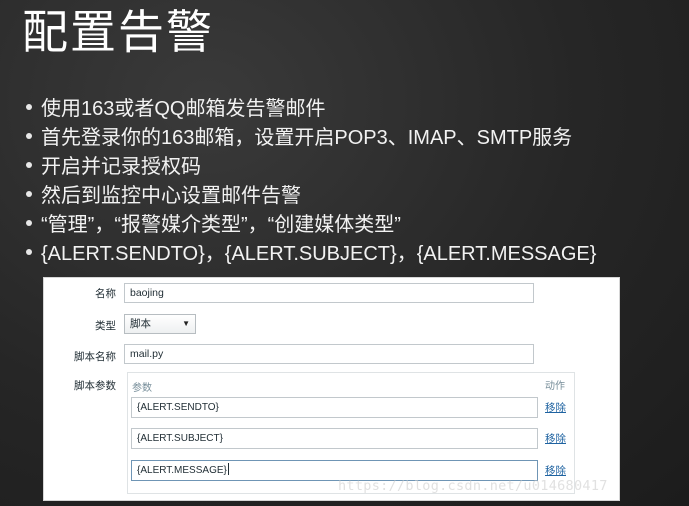 The width and height of the screenshot is (689, 506). I want to click on bullet-item: 使用163或者QQ邮箱发告警邮件, so click(311, 106).